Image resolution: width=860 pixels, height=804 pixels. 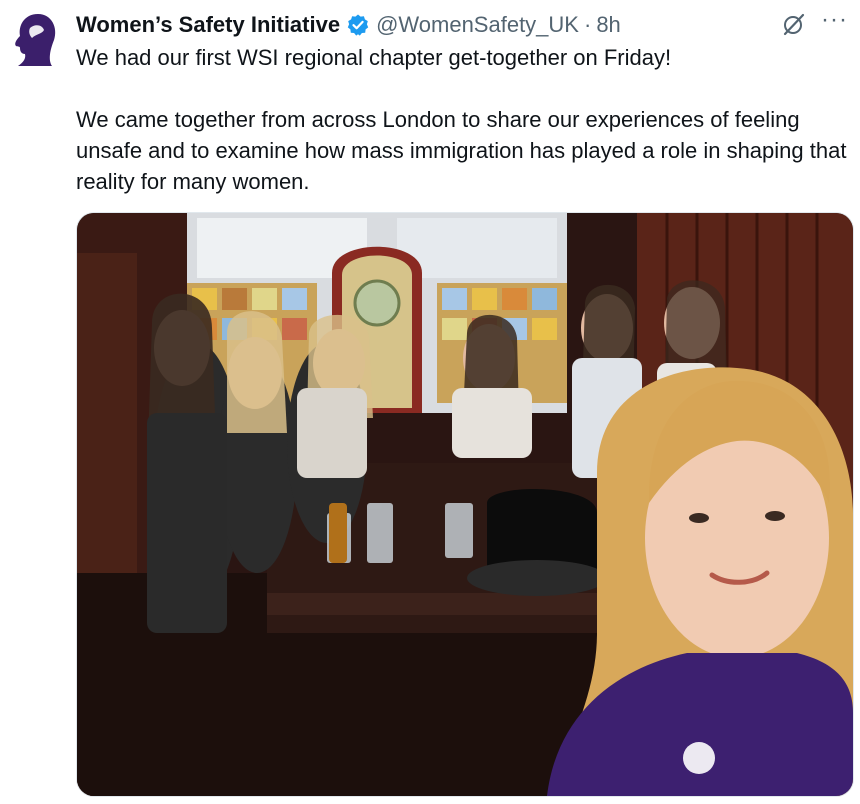 What do you see at coordinates (608, 25) in the screenshot?
I see `timestamp: 8h` at bounding box center [608, 25].